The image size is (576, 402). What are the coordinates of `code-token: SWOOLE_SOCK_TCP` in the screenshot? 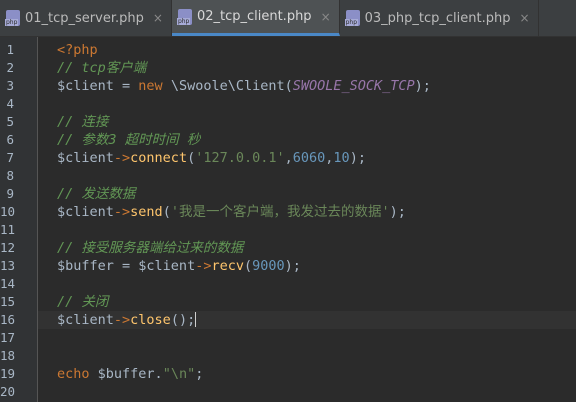 It's located at (353, 86).